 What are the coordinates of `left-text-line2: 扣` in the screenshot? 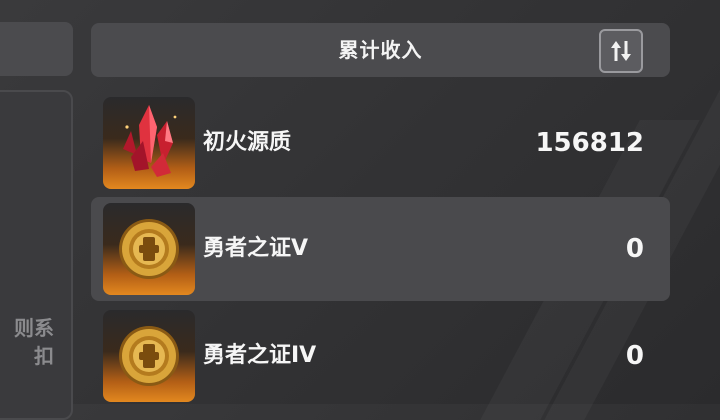 It's located at (44, 356).